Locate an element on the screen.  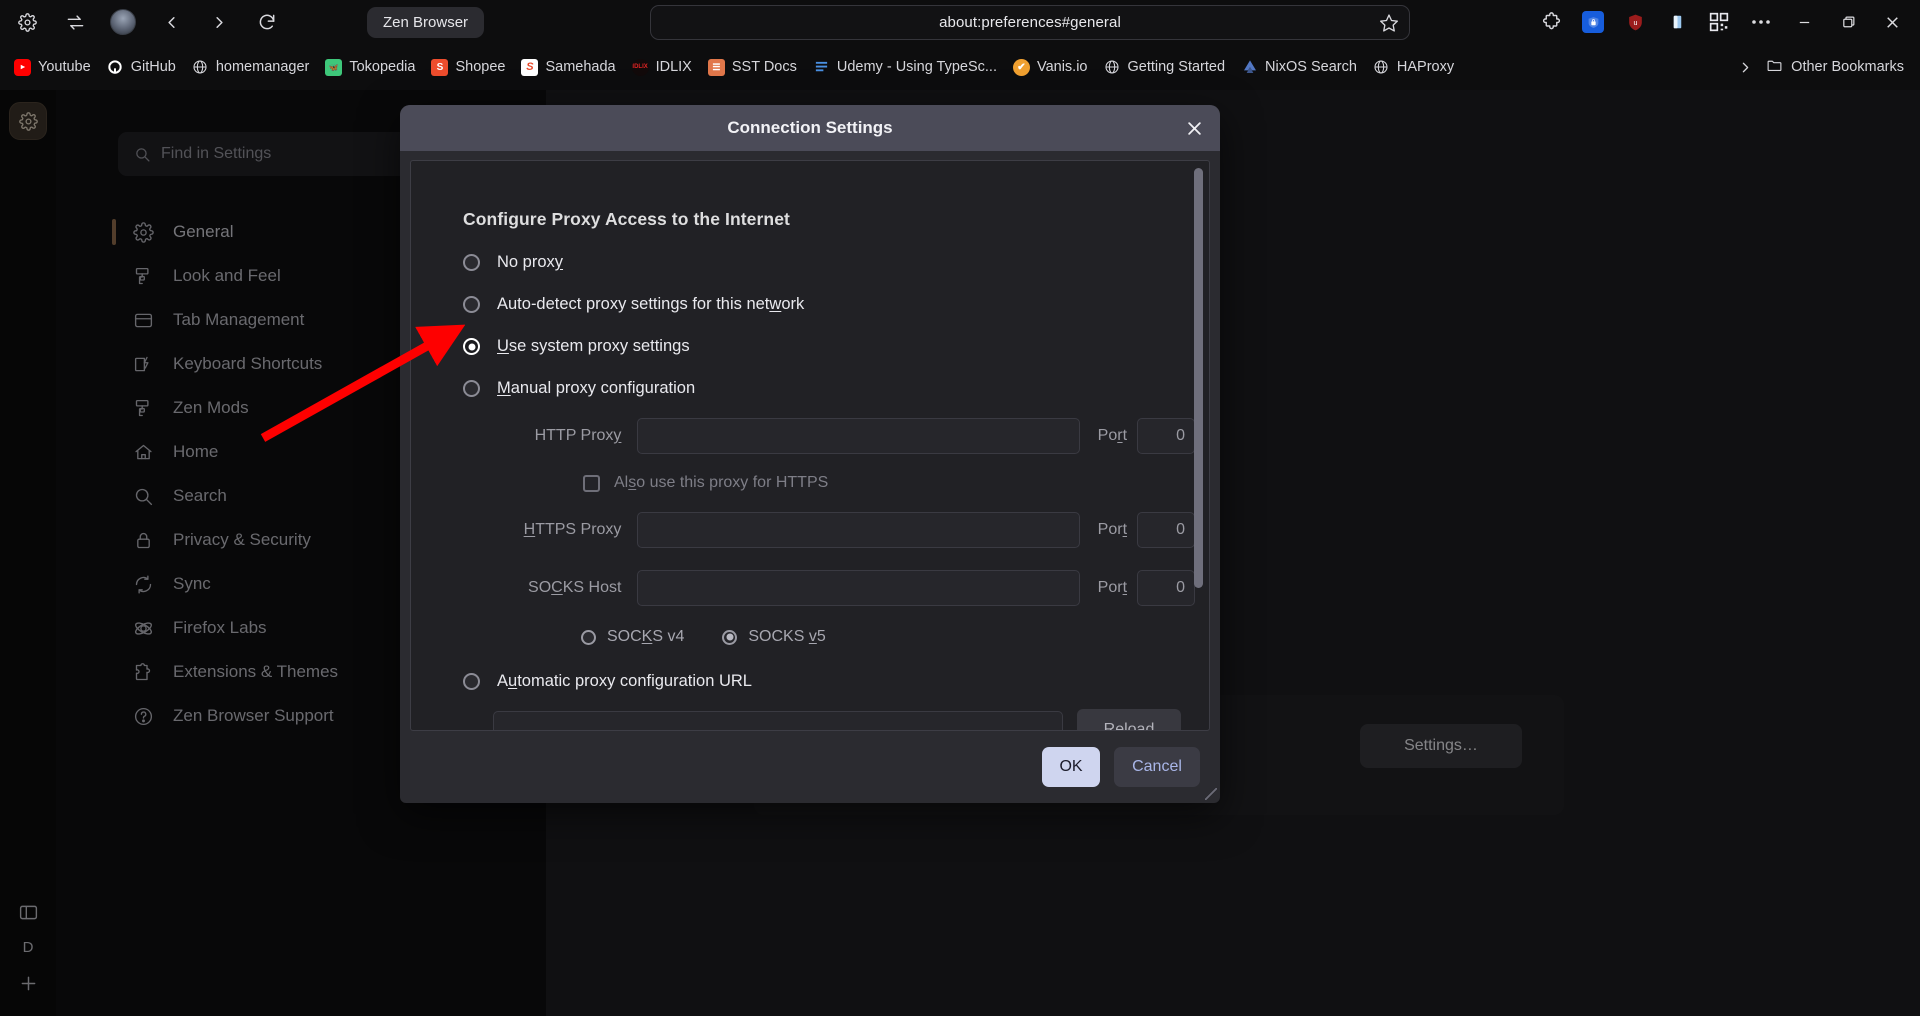
radio-automatic-pac-label: Automatic proxy configuration URL is located at coordinates (624, 681).